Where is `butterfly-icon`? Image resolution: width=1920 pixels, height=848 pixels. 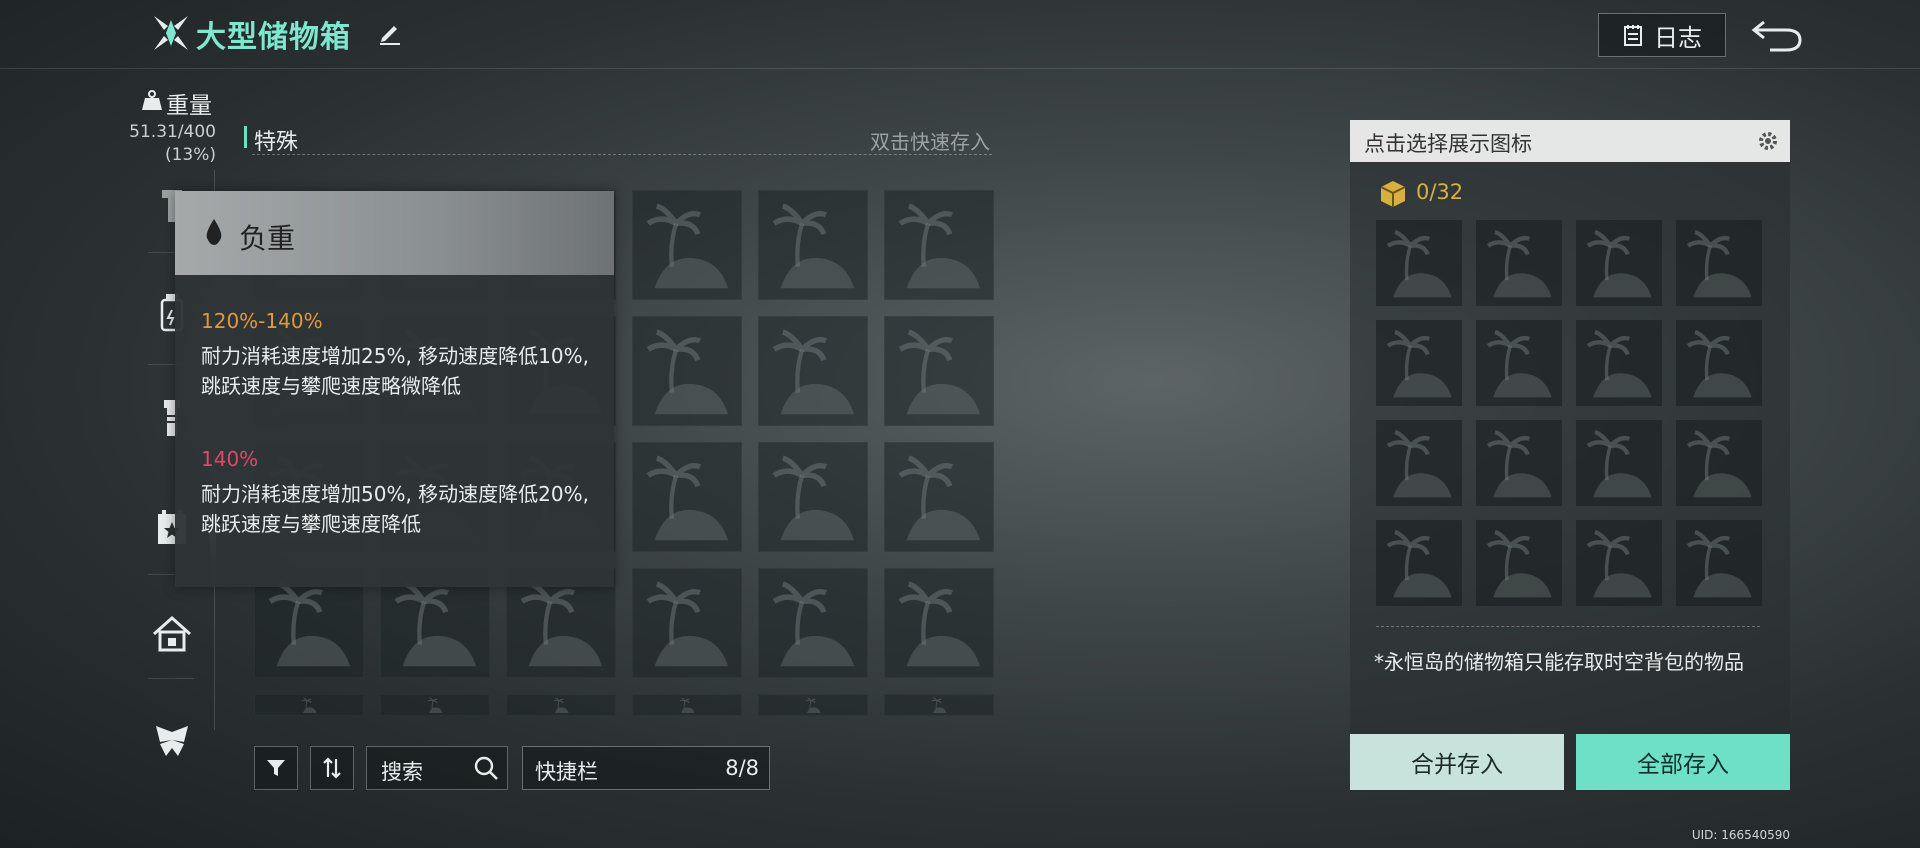
butterfly-icon is located at coordinates (172, 740).